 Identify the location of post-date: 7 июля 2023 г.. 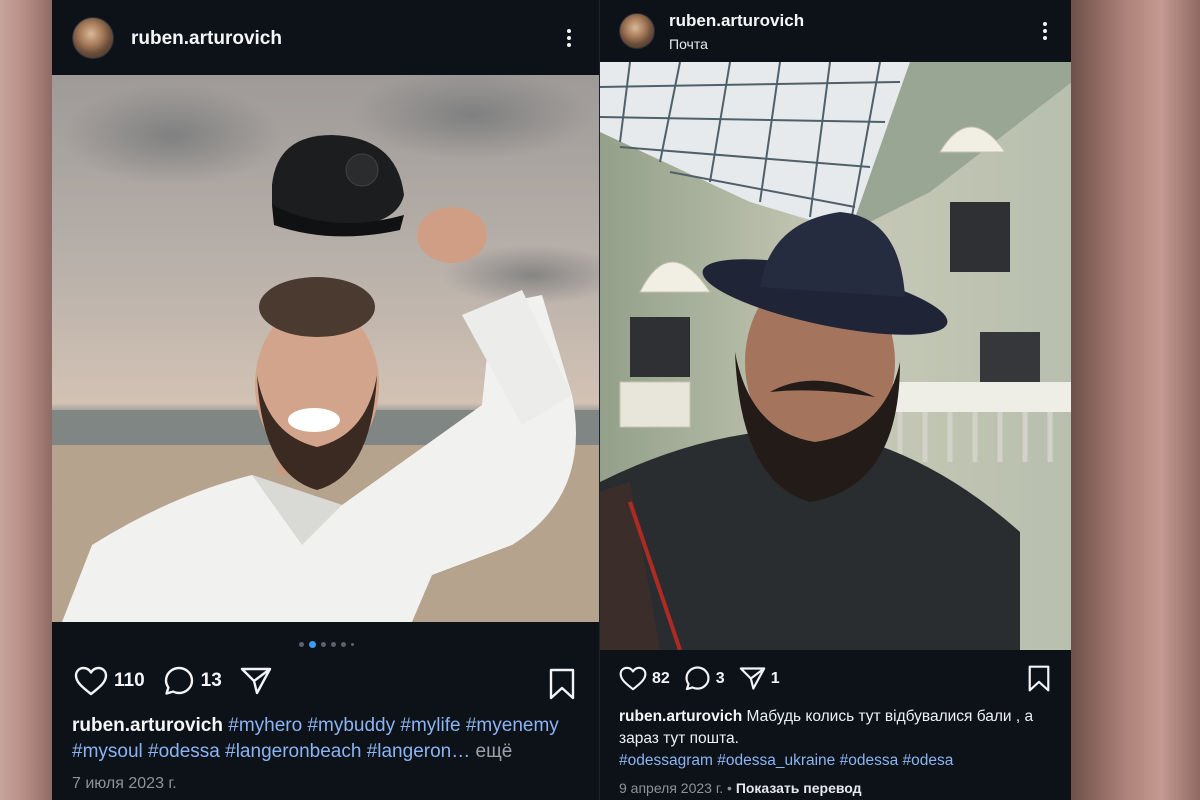
(124, 783).